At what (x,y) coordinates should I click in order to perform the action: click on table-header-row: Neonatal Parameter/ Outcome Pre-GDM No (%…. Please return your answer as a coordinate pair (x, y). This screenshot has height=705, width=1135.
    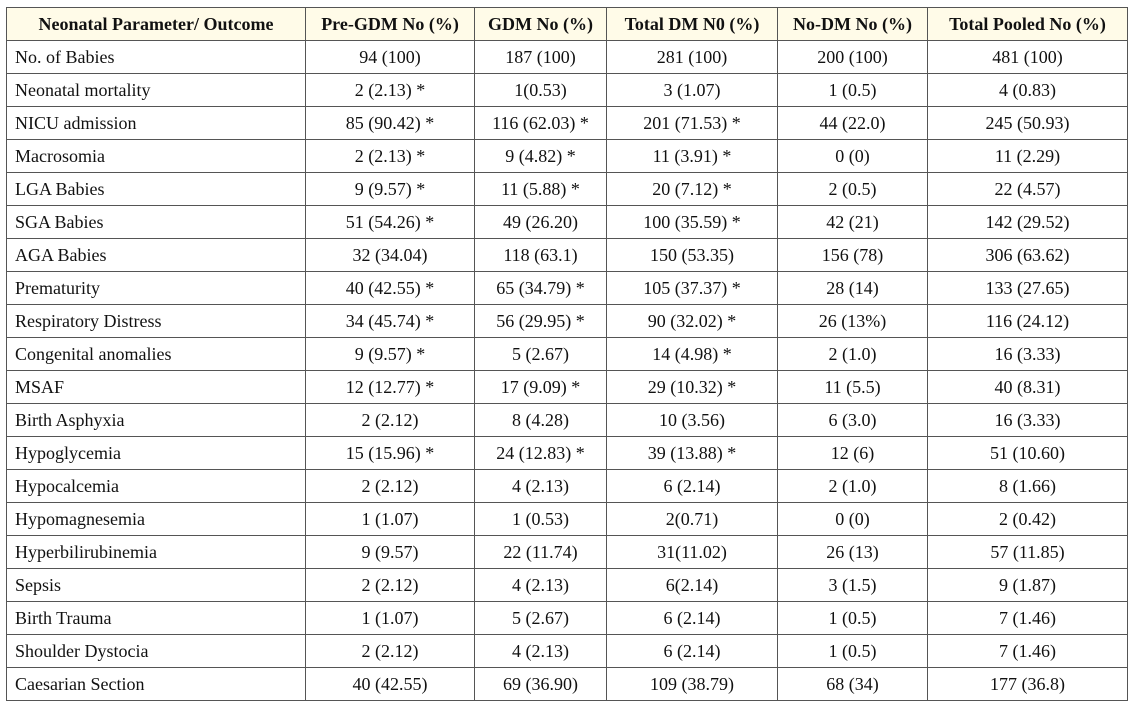
    Looking at the image, I should click on (567, 24).